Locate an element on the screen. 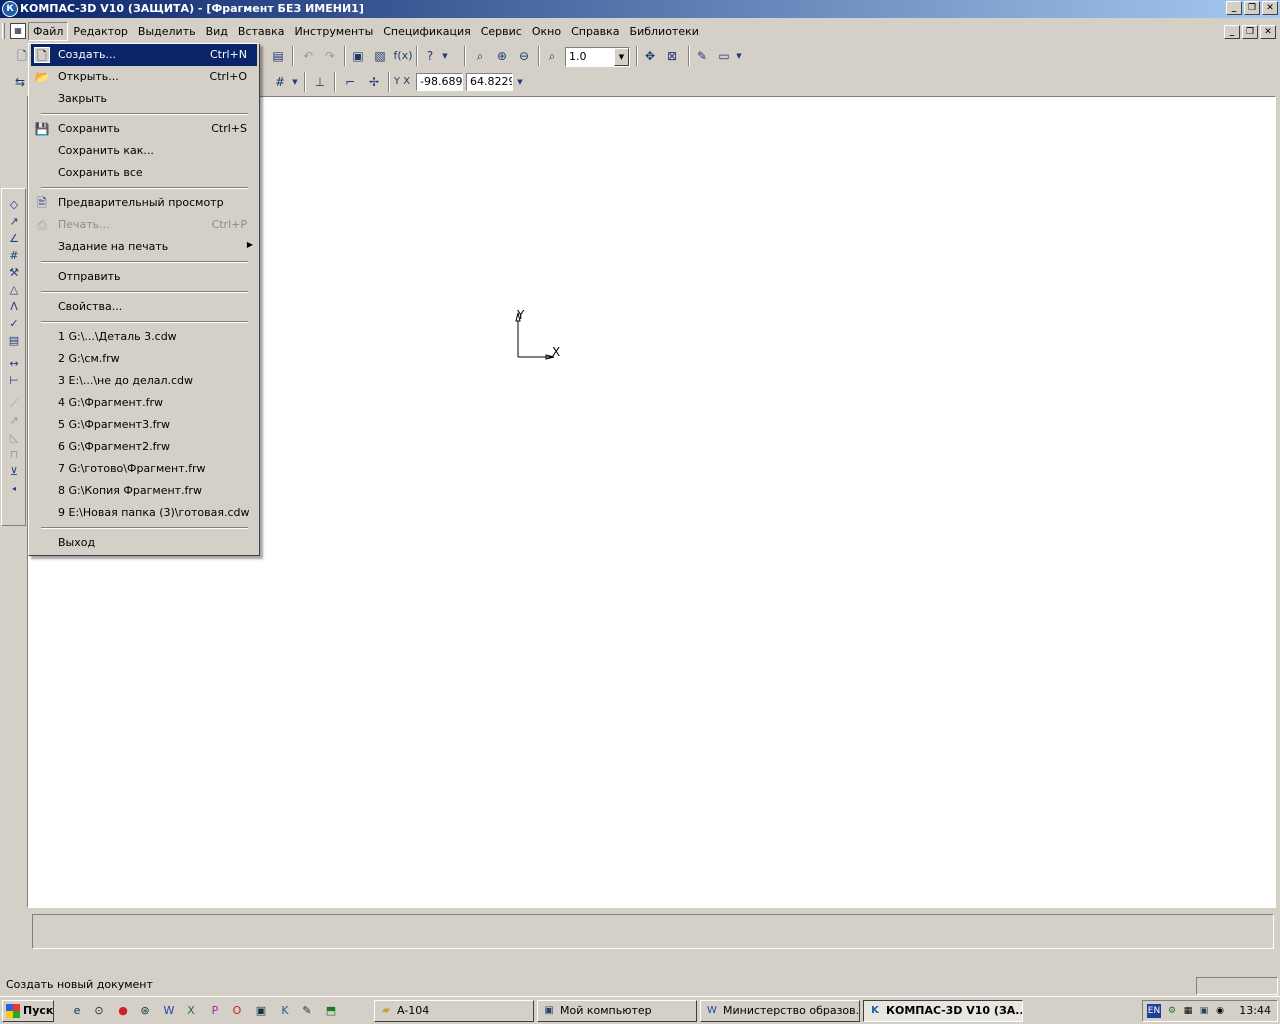  network-icon: ⊛ is located at coordinates (145, 1011).